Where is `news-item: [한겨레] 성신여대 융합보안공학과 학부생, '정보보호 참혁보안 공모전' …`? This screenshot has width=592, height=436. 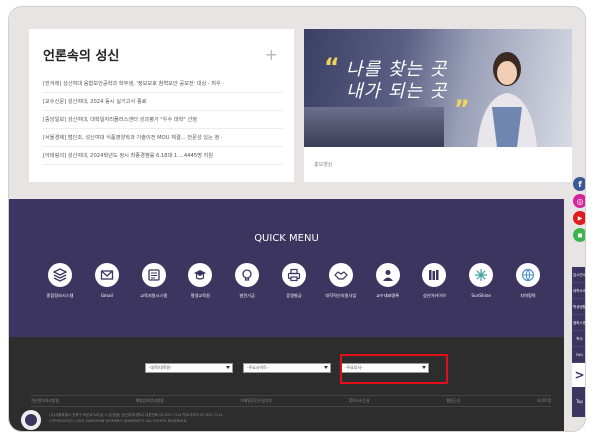 news-item: [한겨레] 성신여대 융합보안공학과 학부생, '정보보호 참혁보안 공모전' … is located at coordinates (163, 84).